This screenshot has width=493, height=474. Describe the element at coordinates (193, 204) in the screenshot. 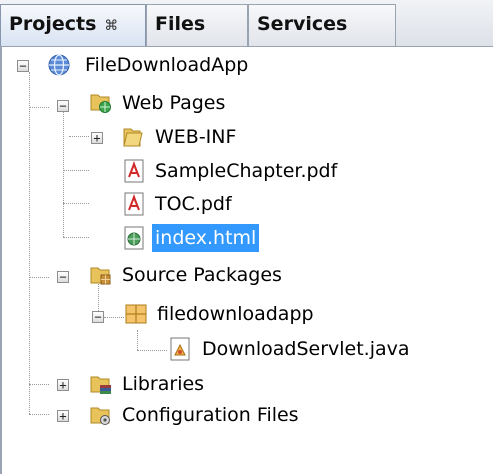

I see `tree-node-label: TOC.pdf` at that location.